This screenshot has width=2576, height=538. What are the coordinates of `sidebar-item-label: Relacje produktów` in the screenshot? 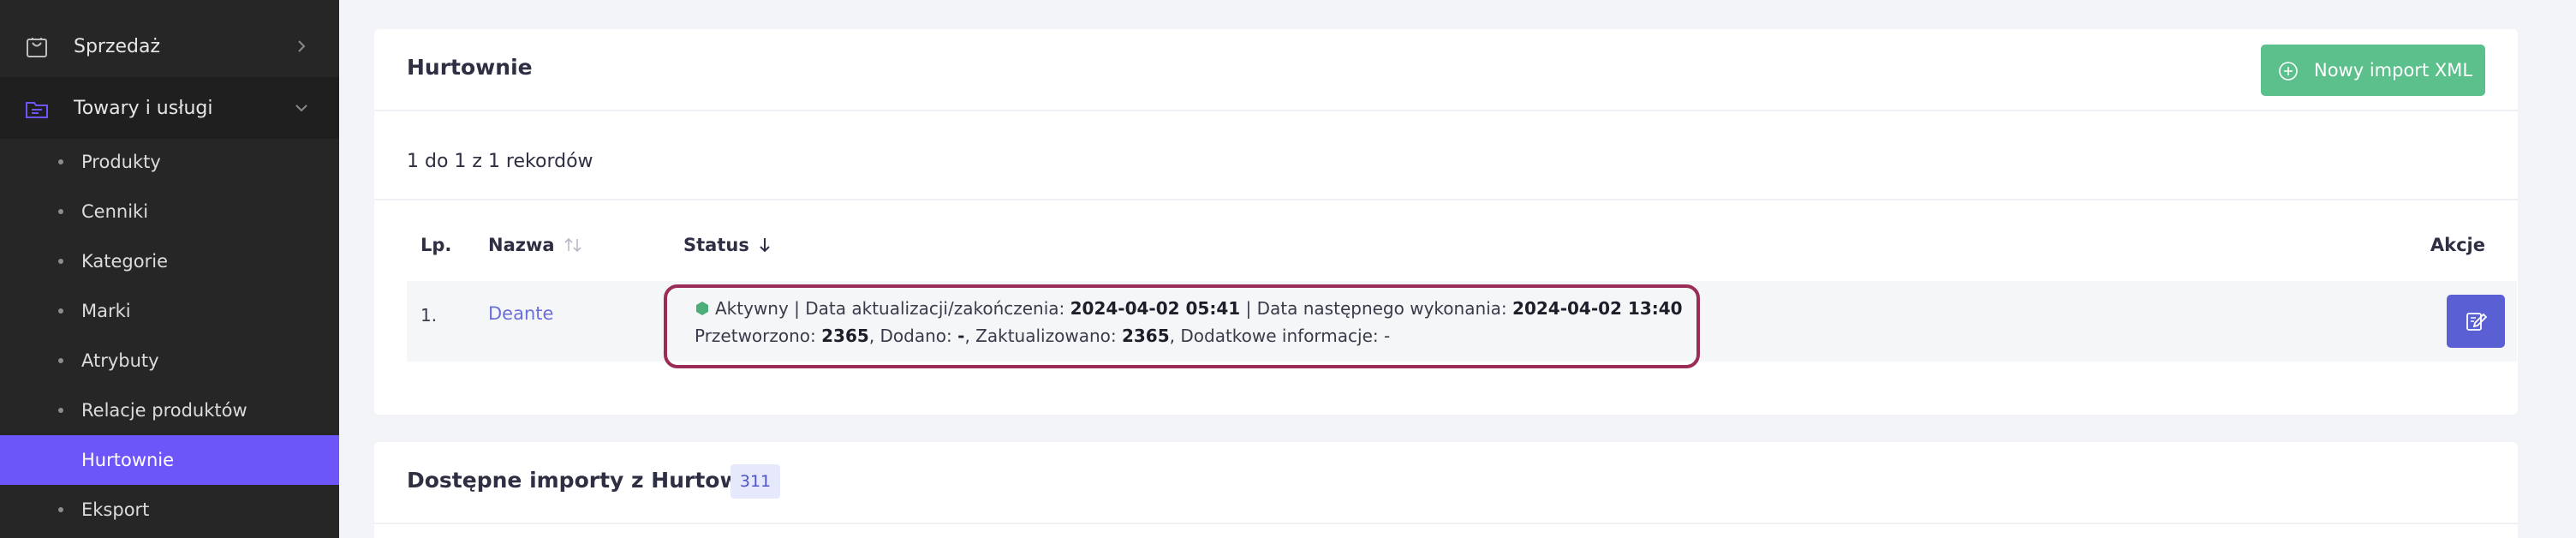 It's located at (164, 410).